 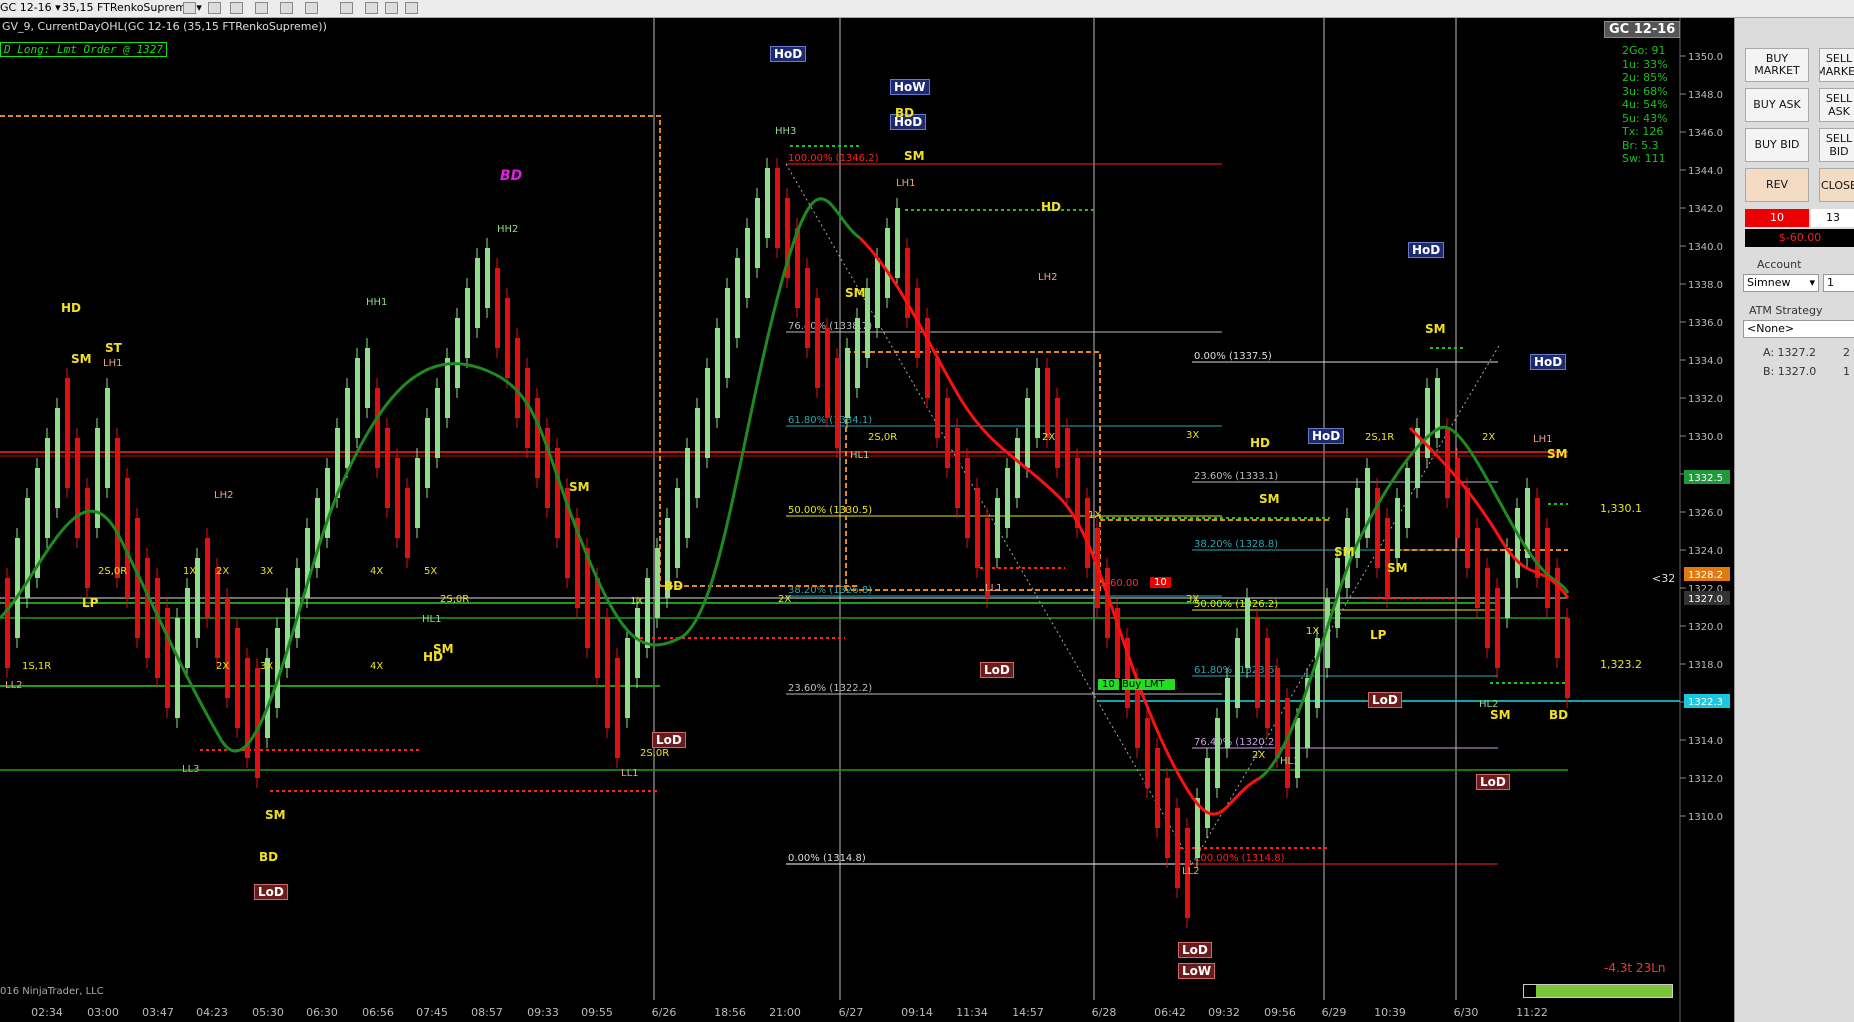 I want to click on share-icon, so click(x=391, y=8).